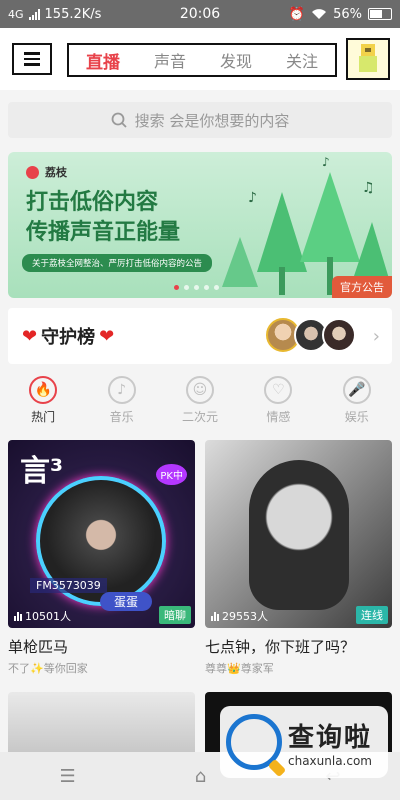  What do you see at coordinates (103, 217) in the screenshot?
I see `banner-headline: 打击低俗内容 传播声音正能量` at bounding box center [103, 217].